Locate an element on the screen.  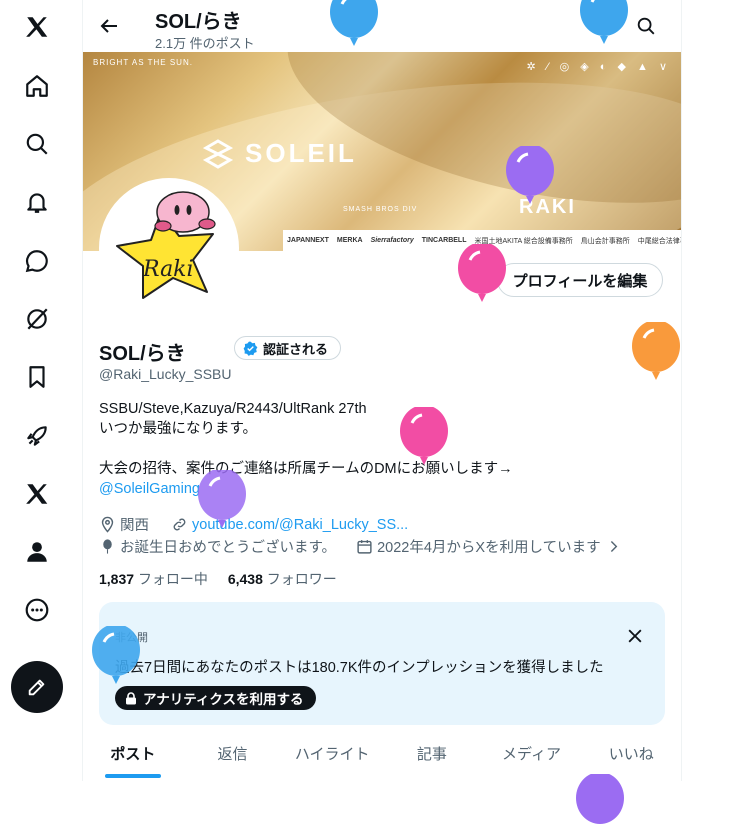
tab-replies: 返信 is located at coordinates (233, 755).